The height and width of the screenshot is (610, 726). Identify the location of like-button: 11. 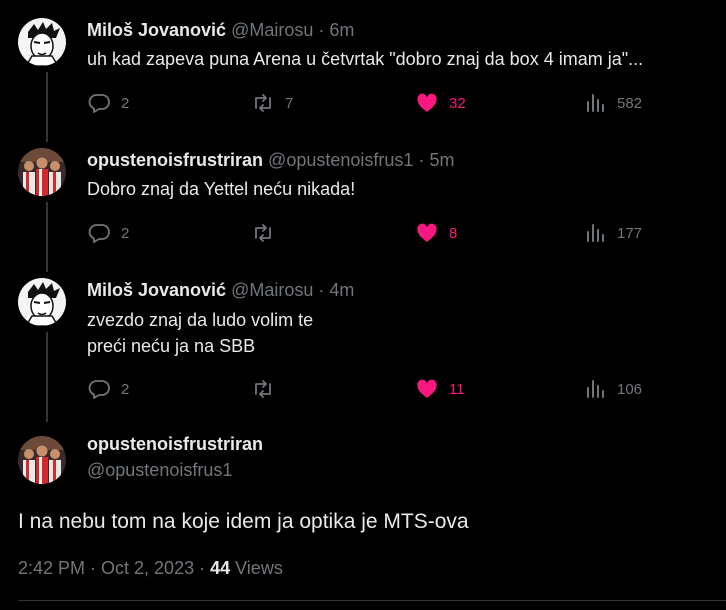
(440, 389).